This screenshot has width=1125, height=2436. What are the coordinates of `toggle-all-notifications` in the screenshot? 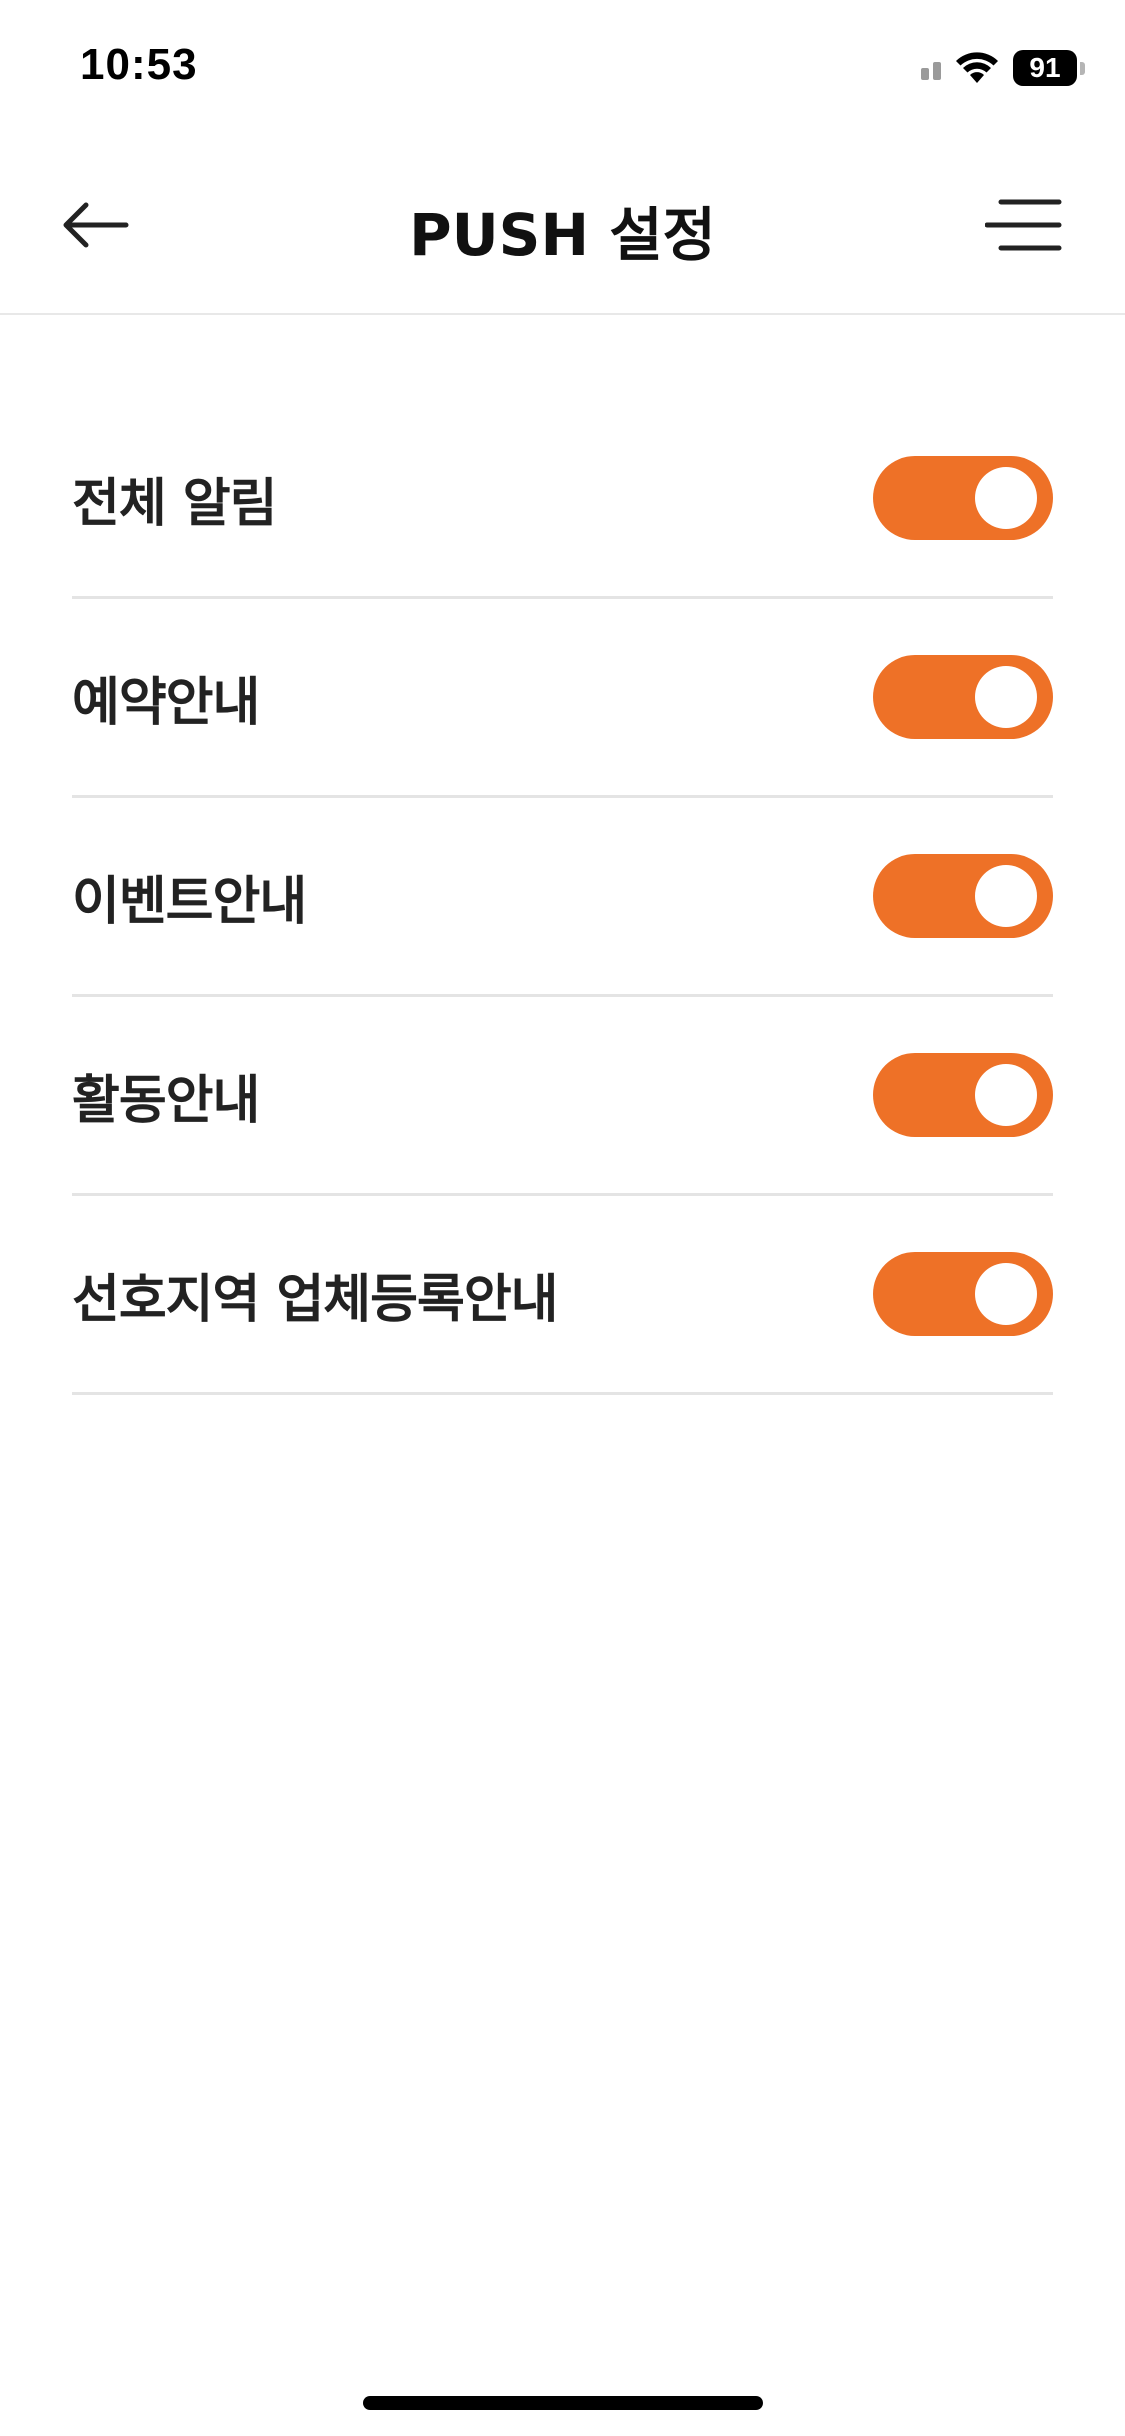 It's located at (963, 498).